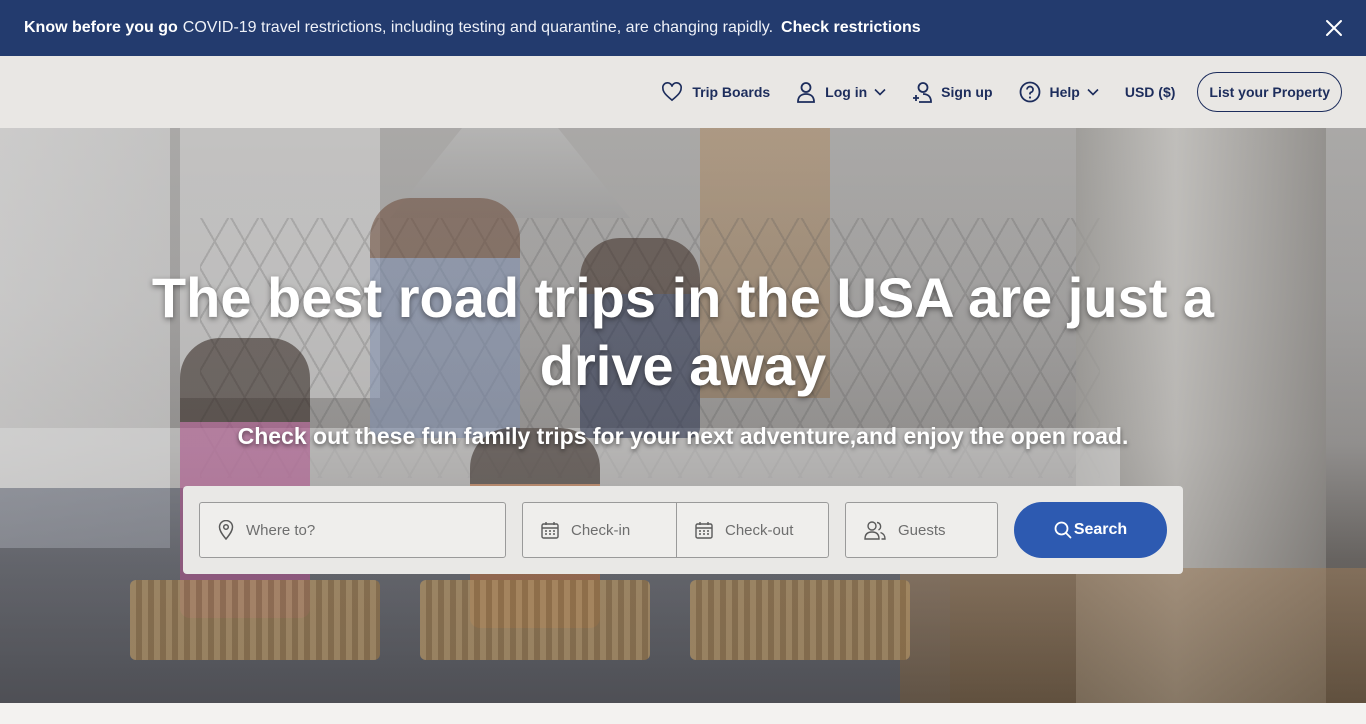  What do you see at coordinates (851, 28) in the screenshot?
I see `check-restrictions-link: Check restrictions` at bounding box center [851, 28].